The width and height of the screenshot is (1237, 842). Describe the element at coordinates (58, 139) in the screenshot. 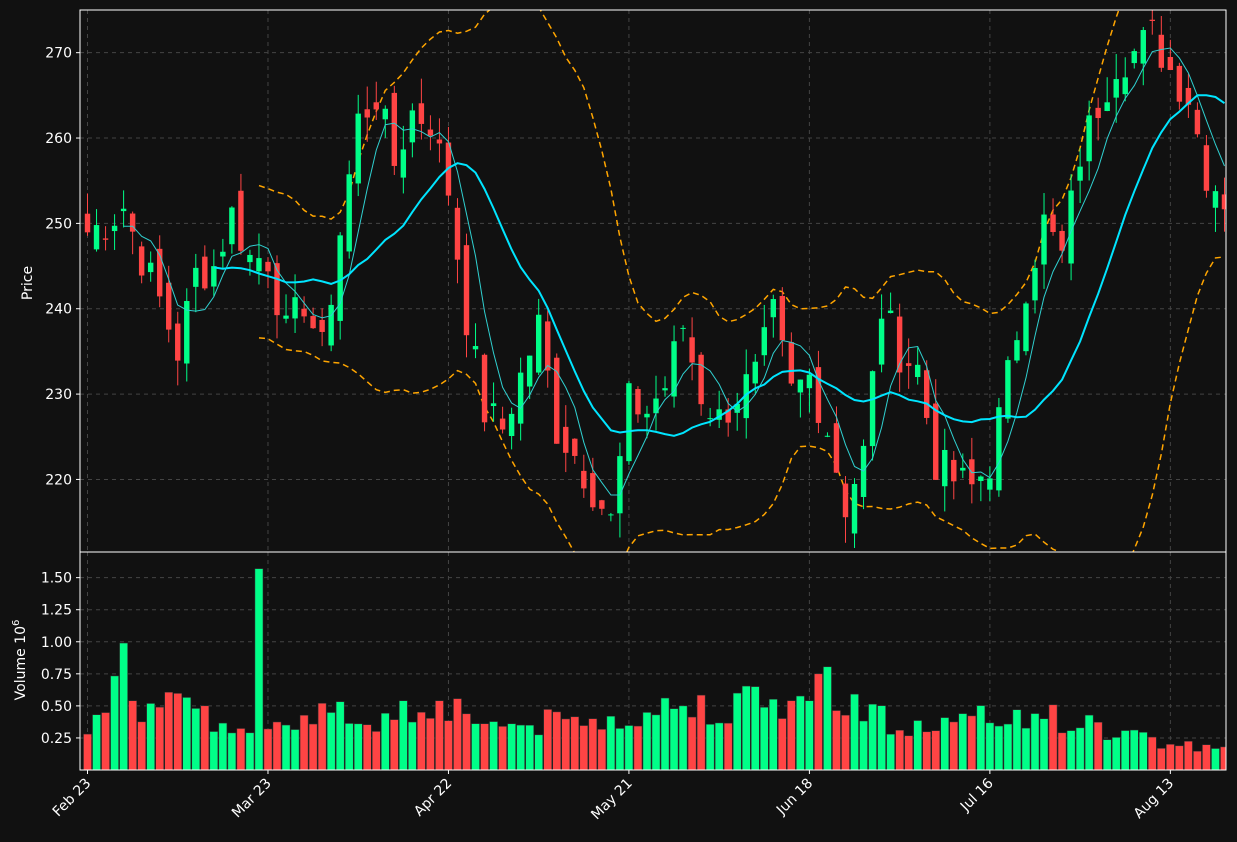

I see `price-tick-label: 260` at that location.